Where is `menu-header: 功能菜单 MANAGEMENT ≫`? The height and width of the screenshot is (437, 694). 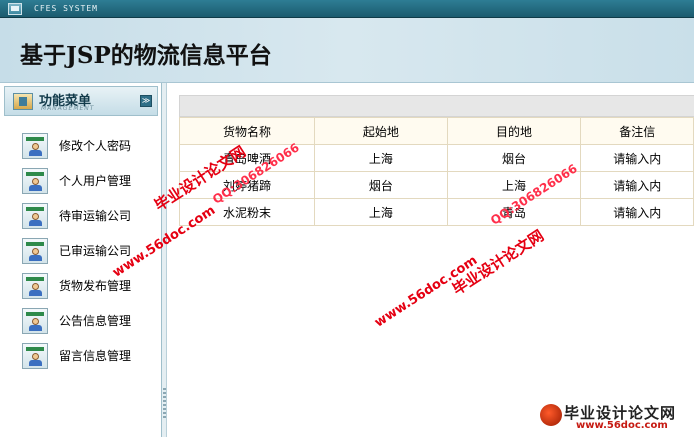 menu-header: 功能菜单 MANAGEMENT ≫ is located at coordinates (81, 101).